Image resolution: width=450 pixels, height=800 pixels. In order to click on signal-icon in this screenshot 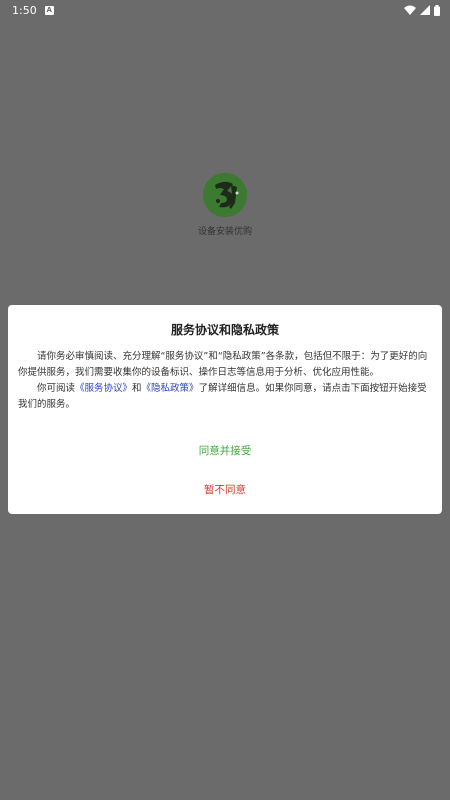, I will do `click(425, 10)`.